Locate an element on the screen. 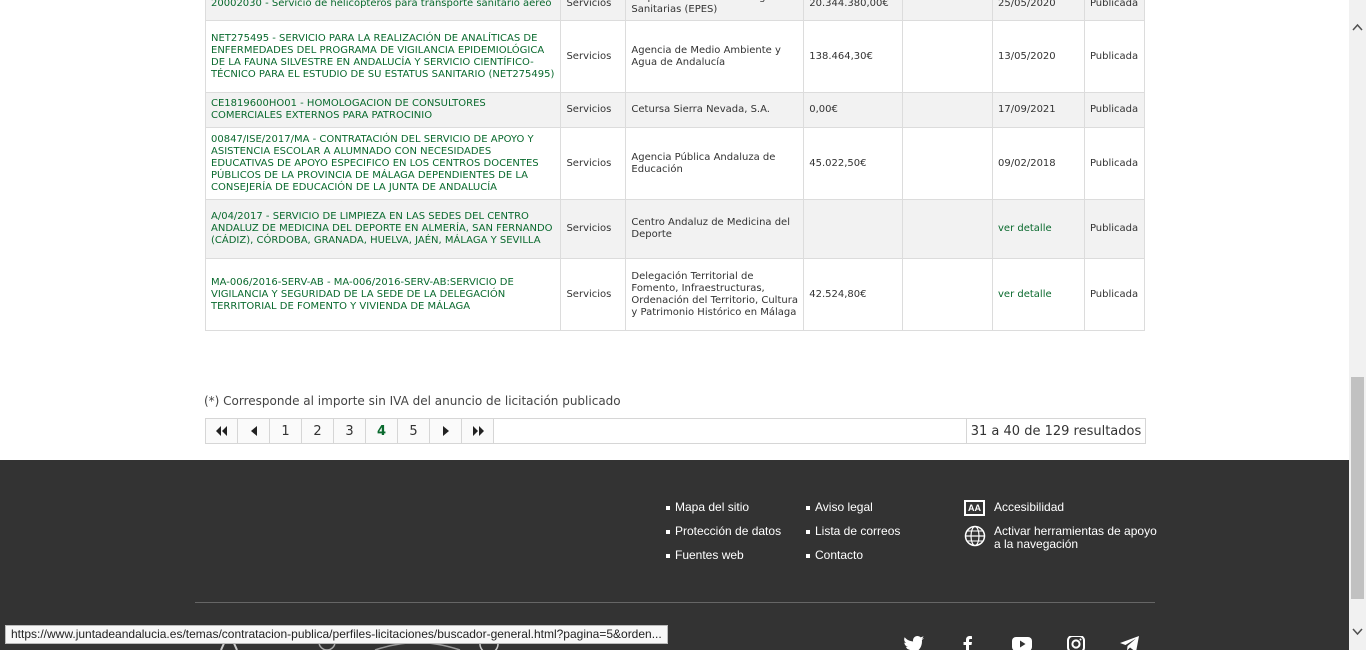  contracting-body: Cetursa Sierra Nevada, S.A. is located at coordinates (715, 110).